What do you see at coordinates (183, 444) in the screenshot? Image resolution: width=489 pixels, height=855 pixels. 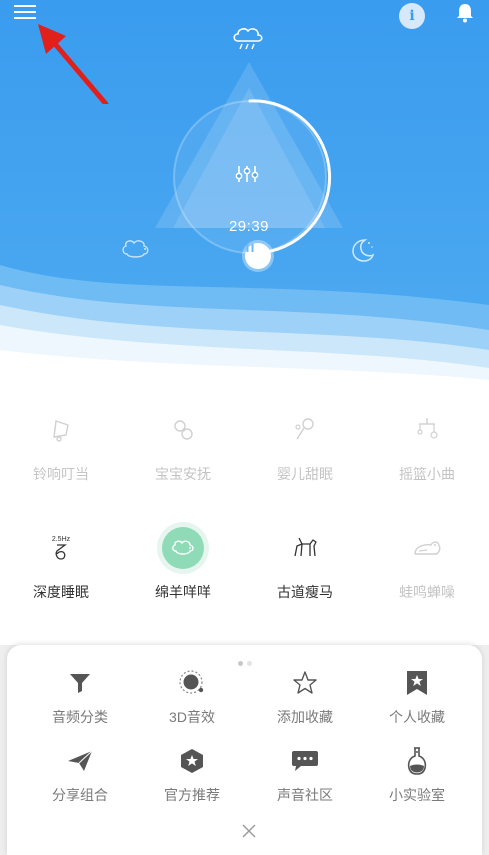 I see `sound-item-baby-soothe: 宝宝安抚` at bounding box center [183, 444].